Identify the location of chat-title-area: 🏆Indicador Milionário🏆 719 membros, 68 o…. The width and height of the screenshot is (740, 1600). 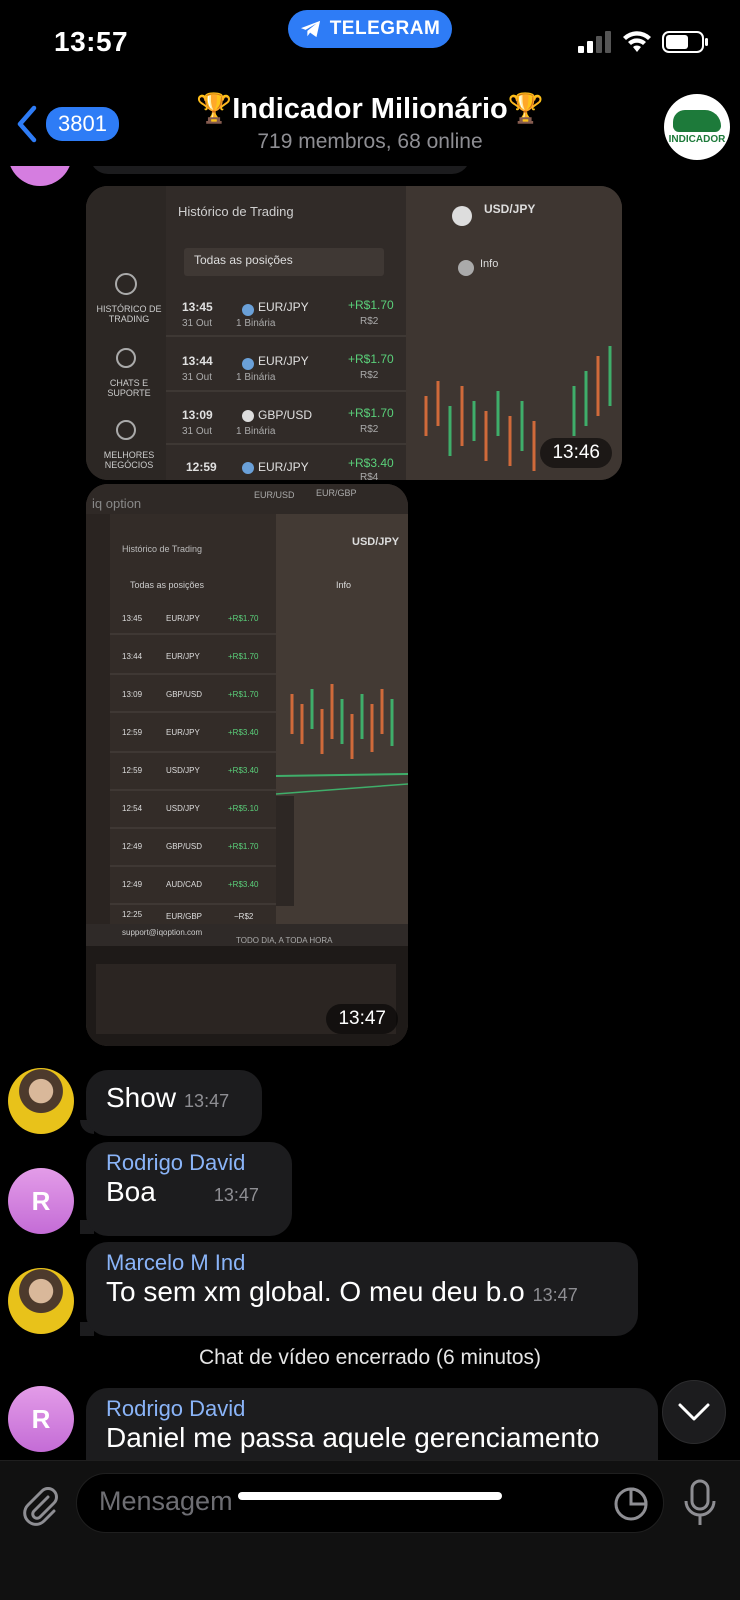
(370, 123).